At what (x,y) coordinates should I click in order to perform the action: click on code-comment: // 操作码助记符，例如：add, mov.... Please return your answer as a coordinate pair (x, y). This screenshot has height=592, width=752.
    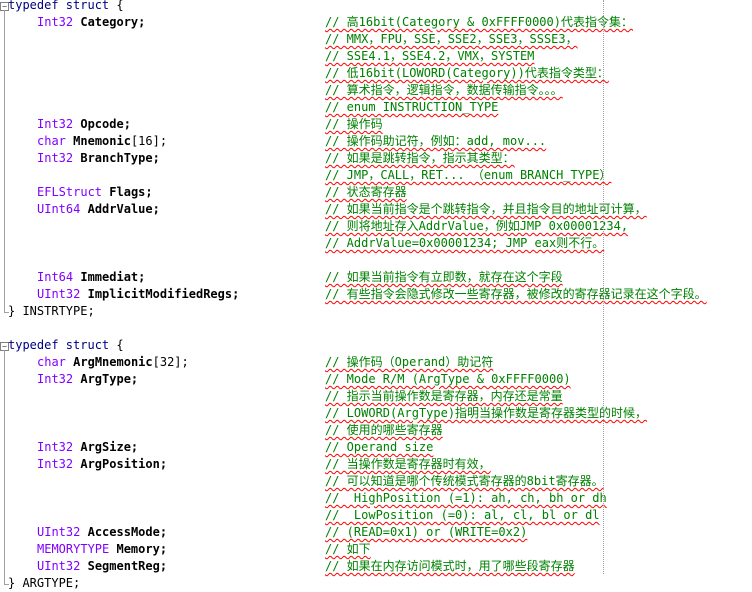
    Looking at the image, I should click on (436, 141).